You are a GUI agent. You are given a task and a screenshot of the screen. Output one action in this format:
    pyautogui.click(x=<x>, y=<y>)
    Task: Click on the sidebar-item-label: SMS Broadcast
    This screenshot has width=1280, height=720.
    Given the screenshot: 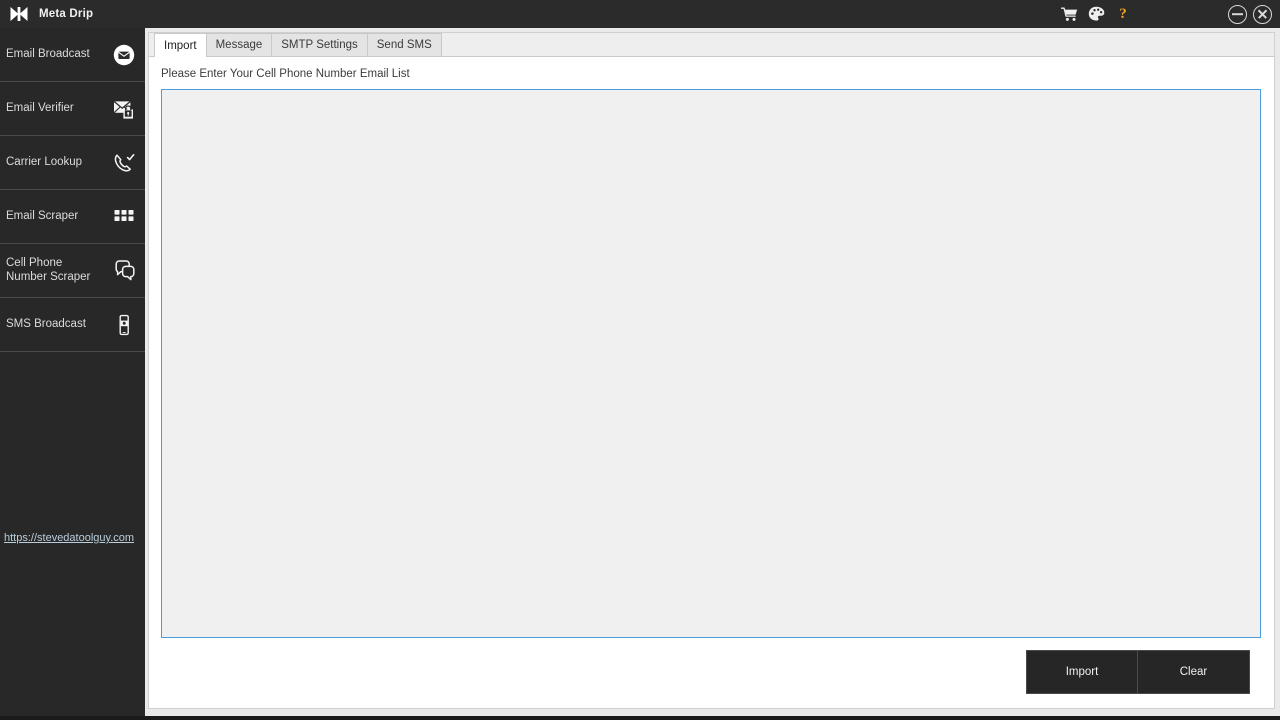 What is the action you would take?
    pyautogui.click(x=46, y=323)
    